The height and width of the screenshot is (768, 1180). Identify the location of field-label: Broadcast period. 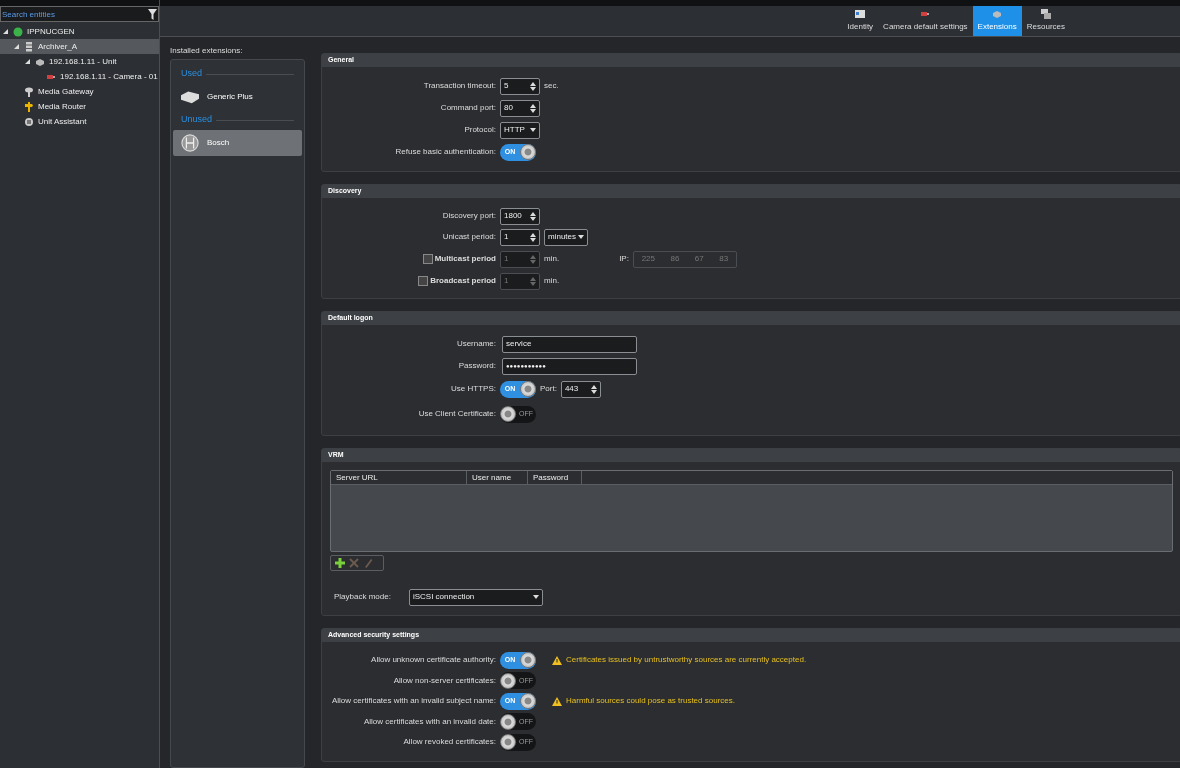
(463, 281).